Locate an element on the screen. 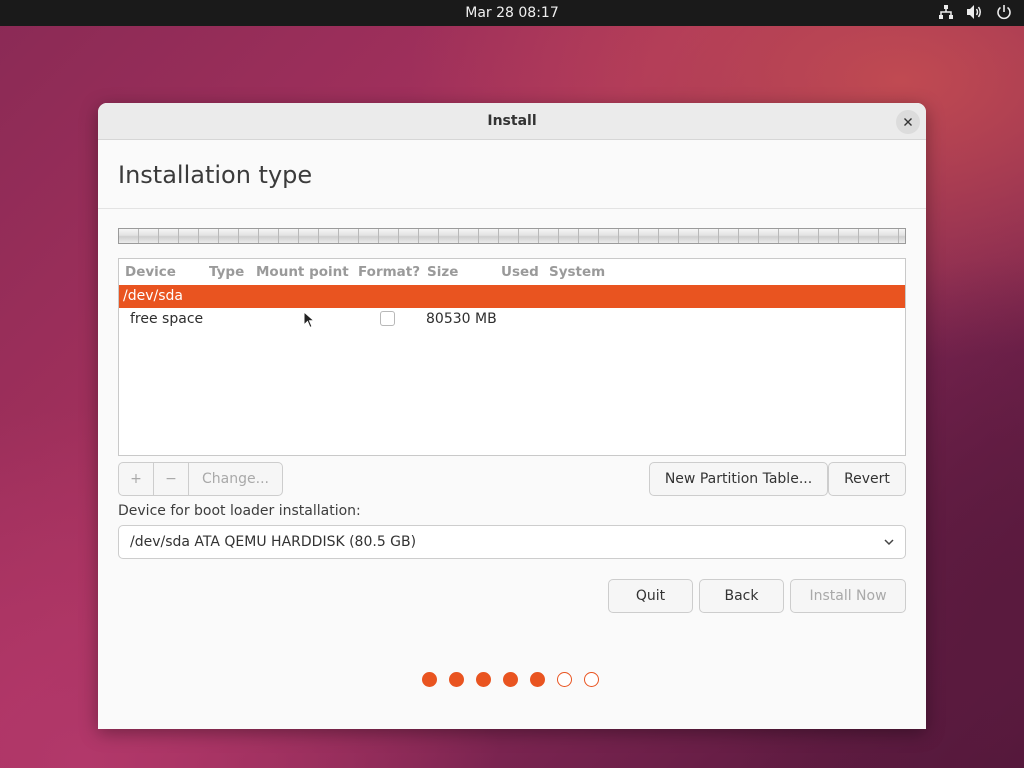 Image resolution: width=1024 pixels, height=768 pixels. network-icon is located at coordinates (946, 12).